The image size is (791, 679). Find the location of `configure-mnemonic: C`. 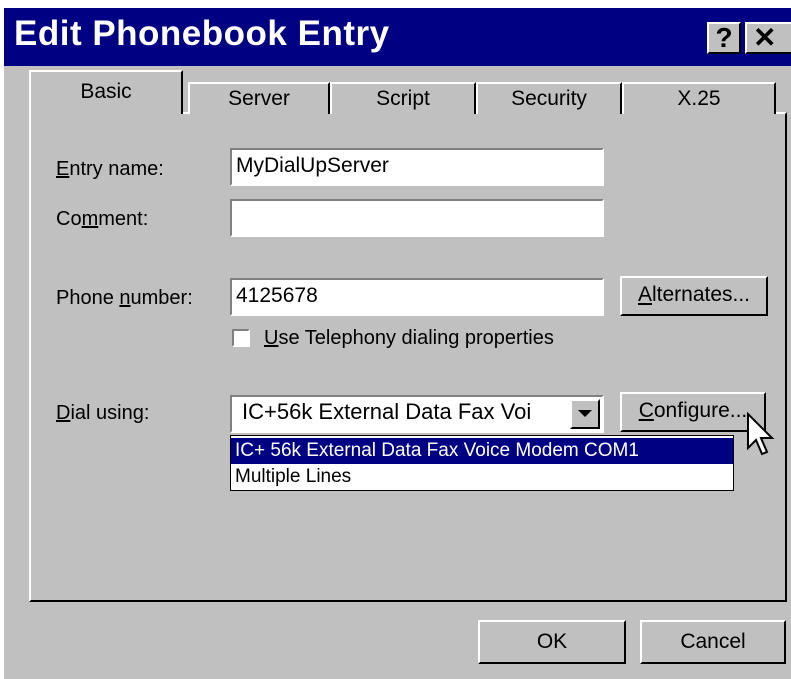

configure-mnemonic: C is located at coordinates (646, 410).